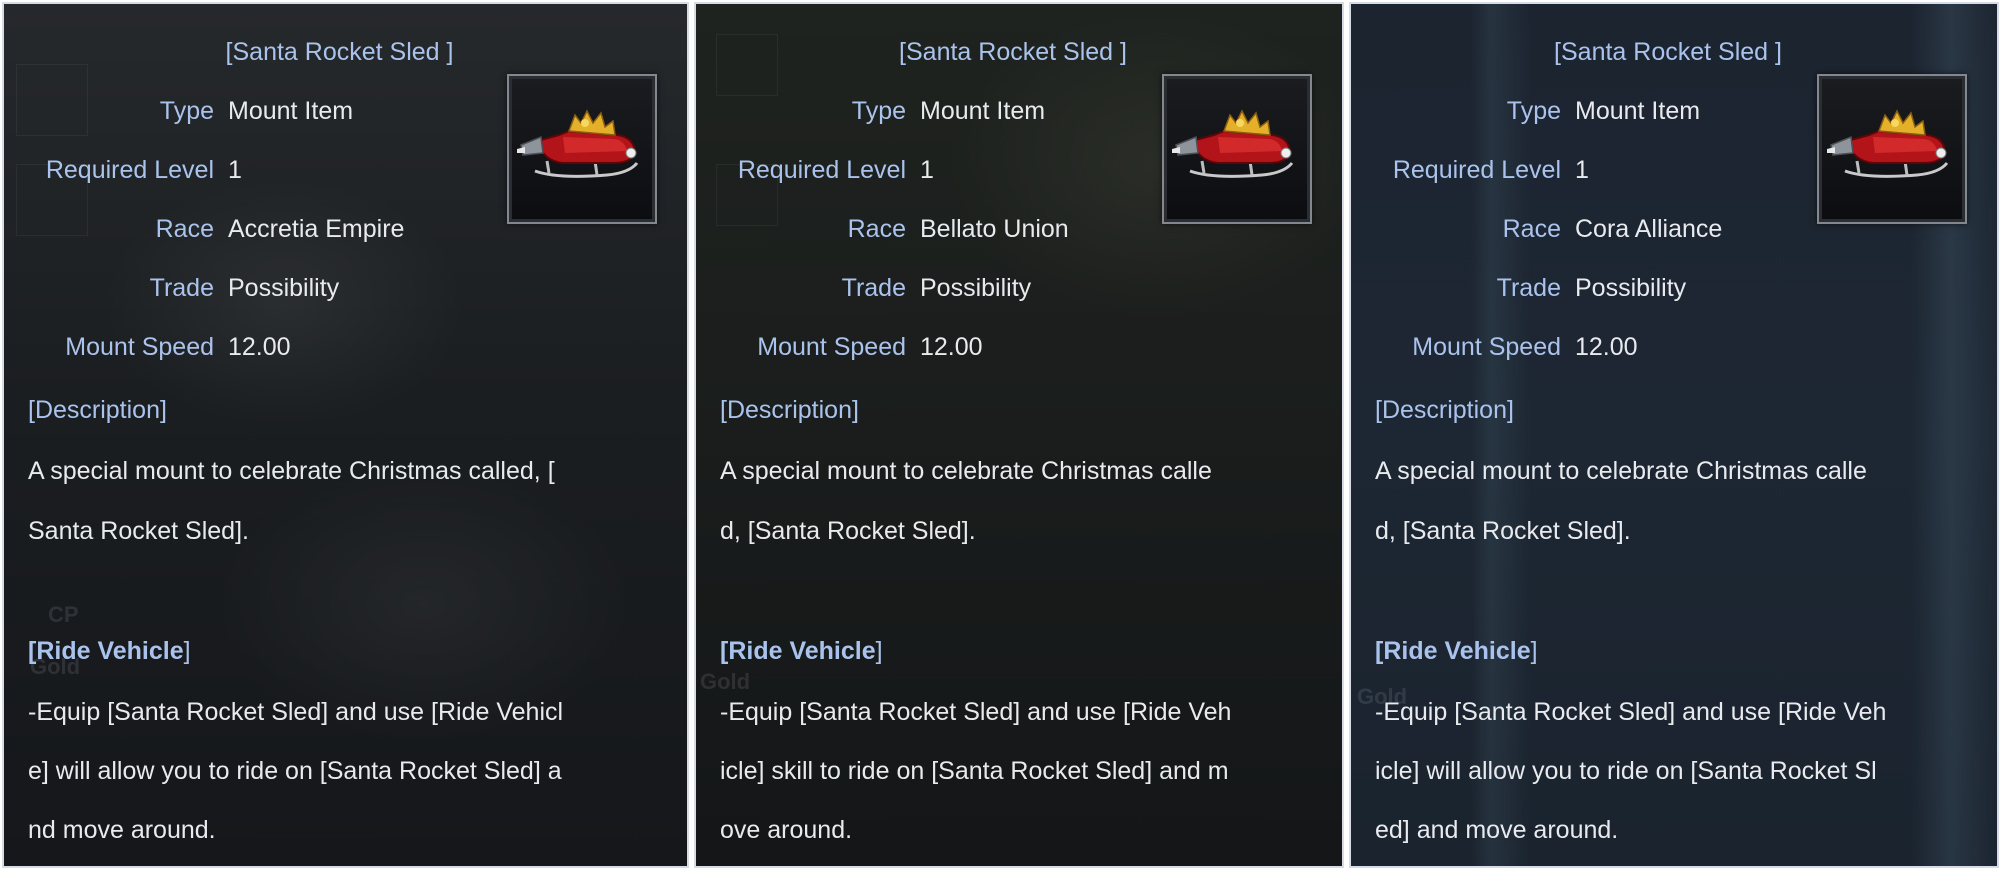  What do you see at coordinates (1497, 830) in the screenshot?
I see `ride-vehicle-line: ed] and move around.` at bounding box center [1497, 830].